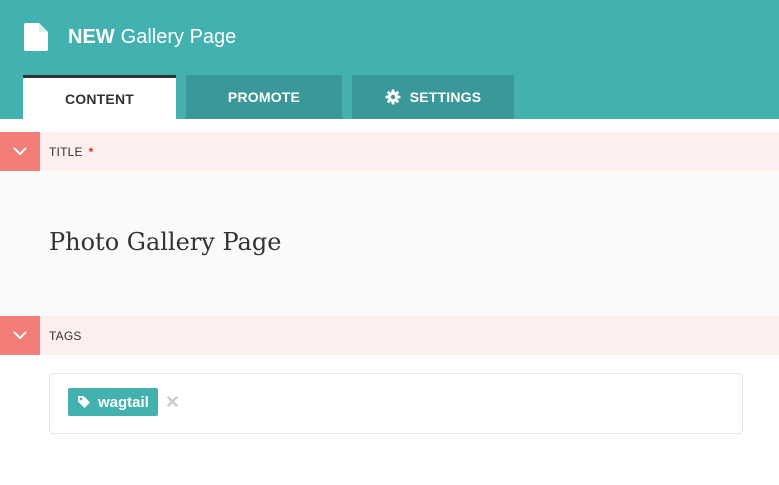  I want to click on close-icon, so click(172, 401).